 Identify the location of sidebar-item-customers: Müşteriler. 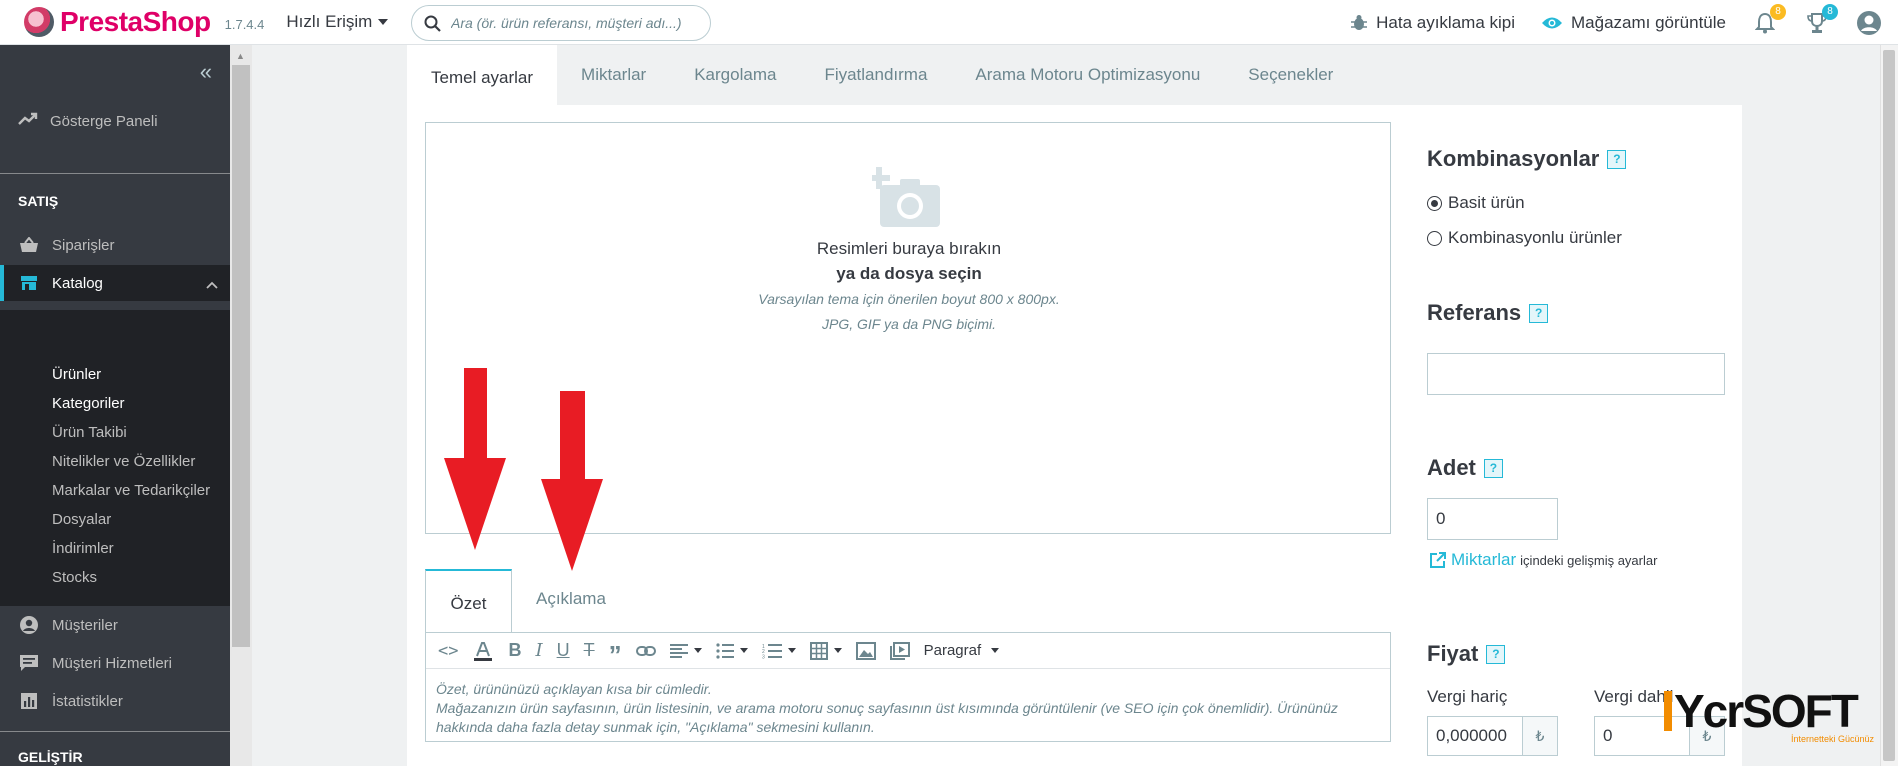
(115, 625).